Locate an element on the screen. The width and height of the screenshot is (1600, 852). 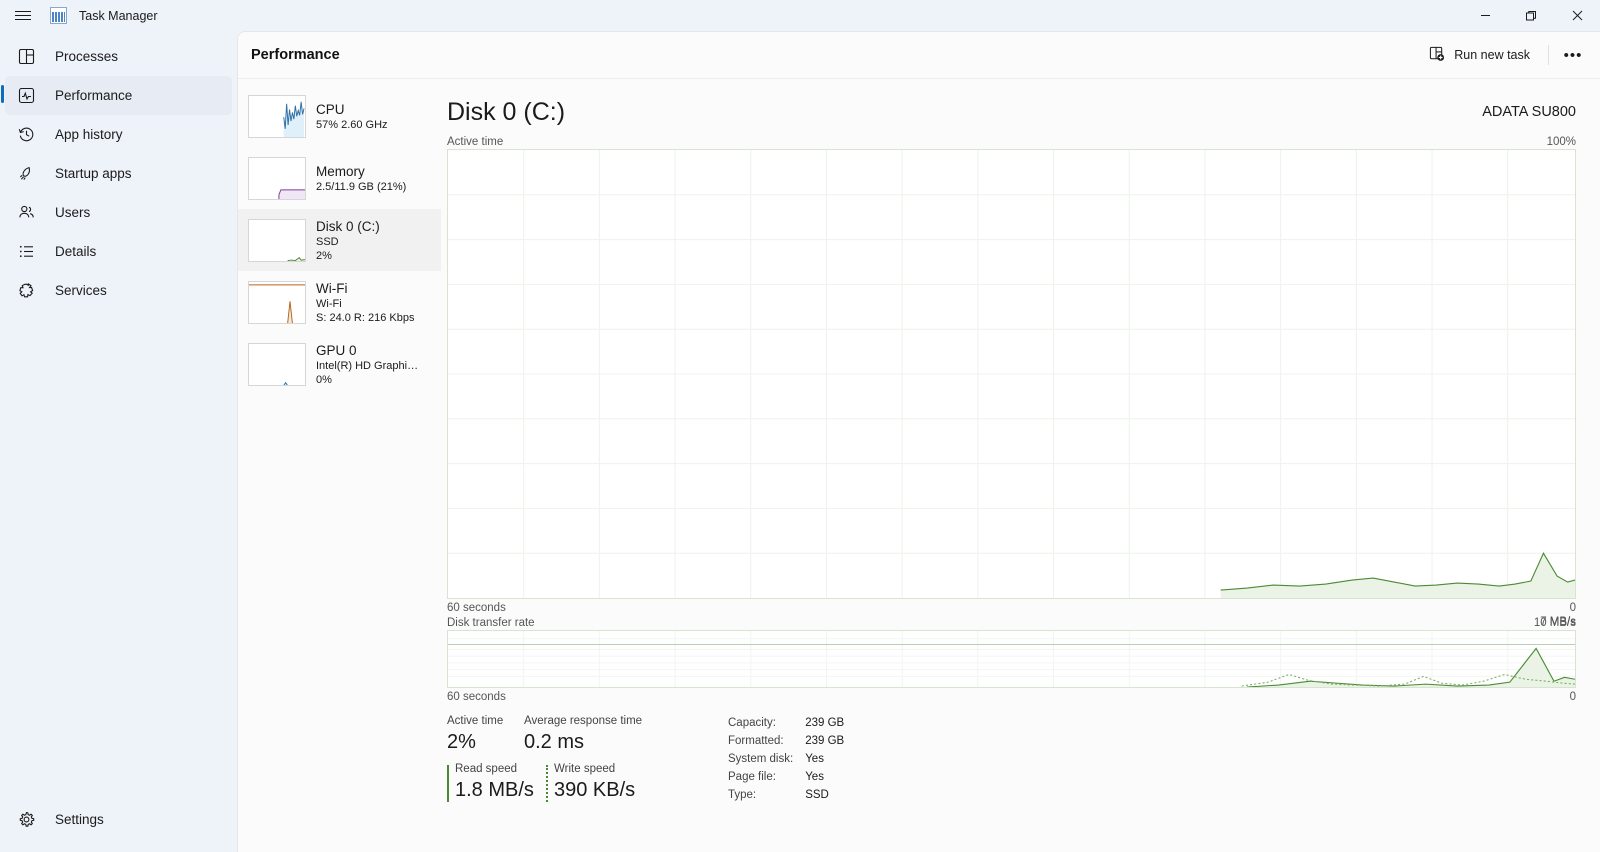
spec-values: 239 GB 239 GB Yes Yes SSD is located at coordinates (824, 759).